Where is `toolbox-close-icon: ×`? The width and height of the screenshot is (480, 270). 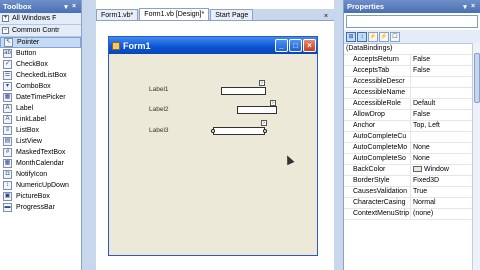
toolbox-close-icon: × is located at coordinates (74, 6).